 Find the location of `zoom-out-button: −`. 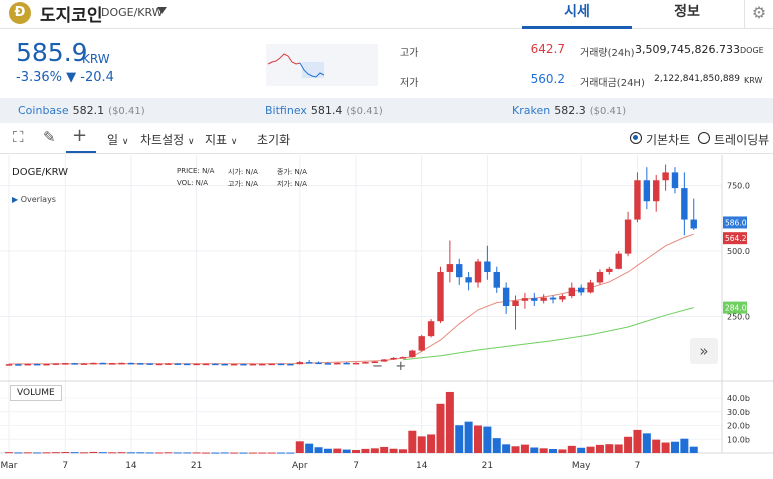

zoom-out-button: − is located at coordinates (377, 366).